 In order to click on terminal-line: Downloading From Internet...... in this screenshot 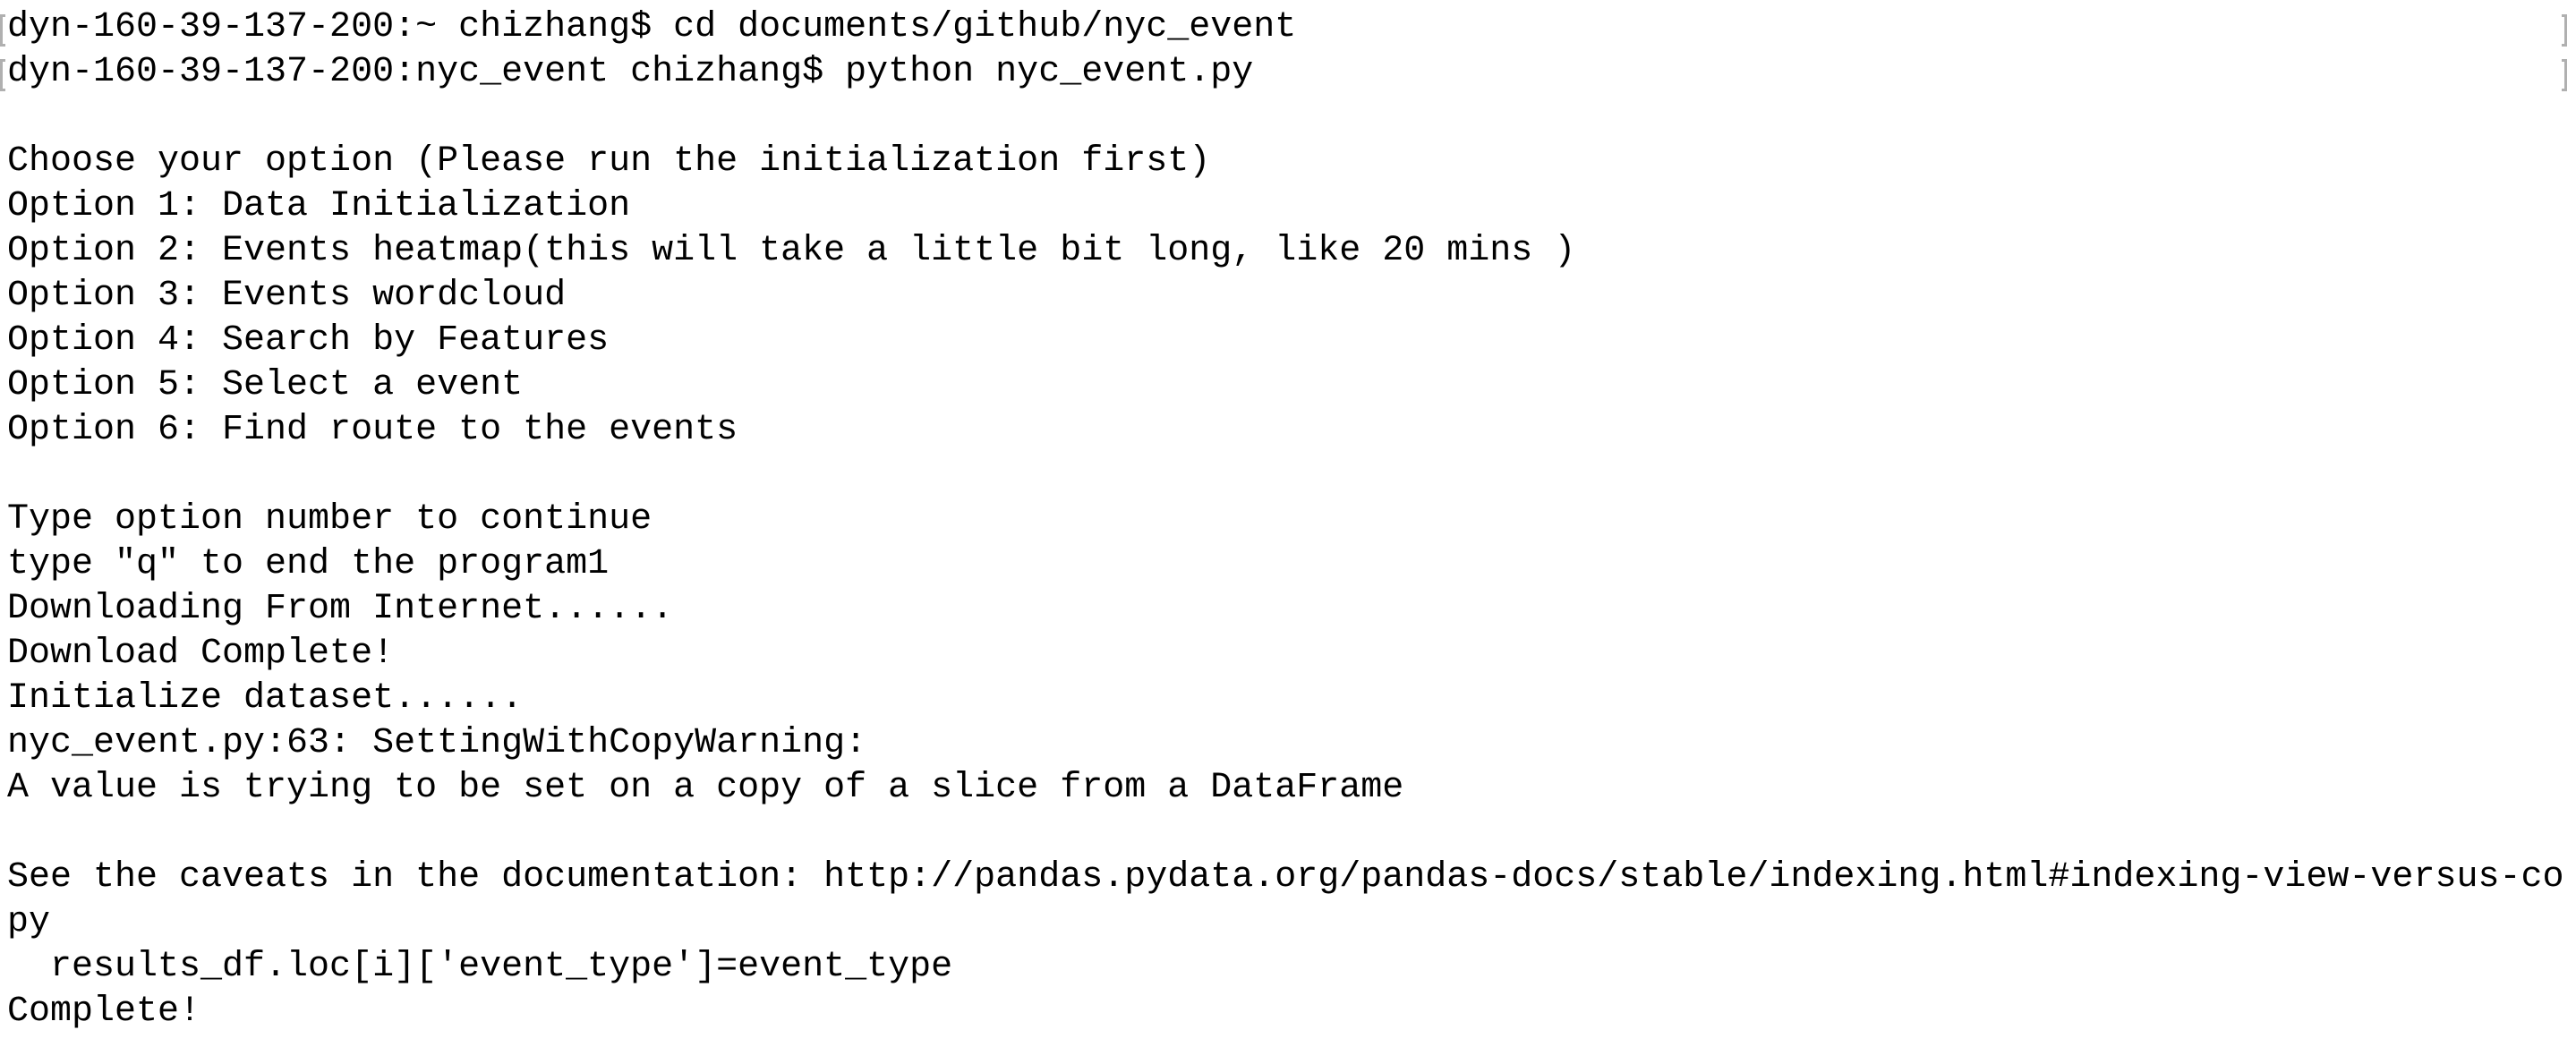, I will do `click(340, 609)`.